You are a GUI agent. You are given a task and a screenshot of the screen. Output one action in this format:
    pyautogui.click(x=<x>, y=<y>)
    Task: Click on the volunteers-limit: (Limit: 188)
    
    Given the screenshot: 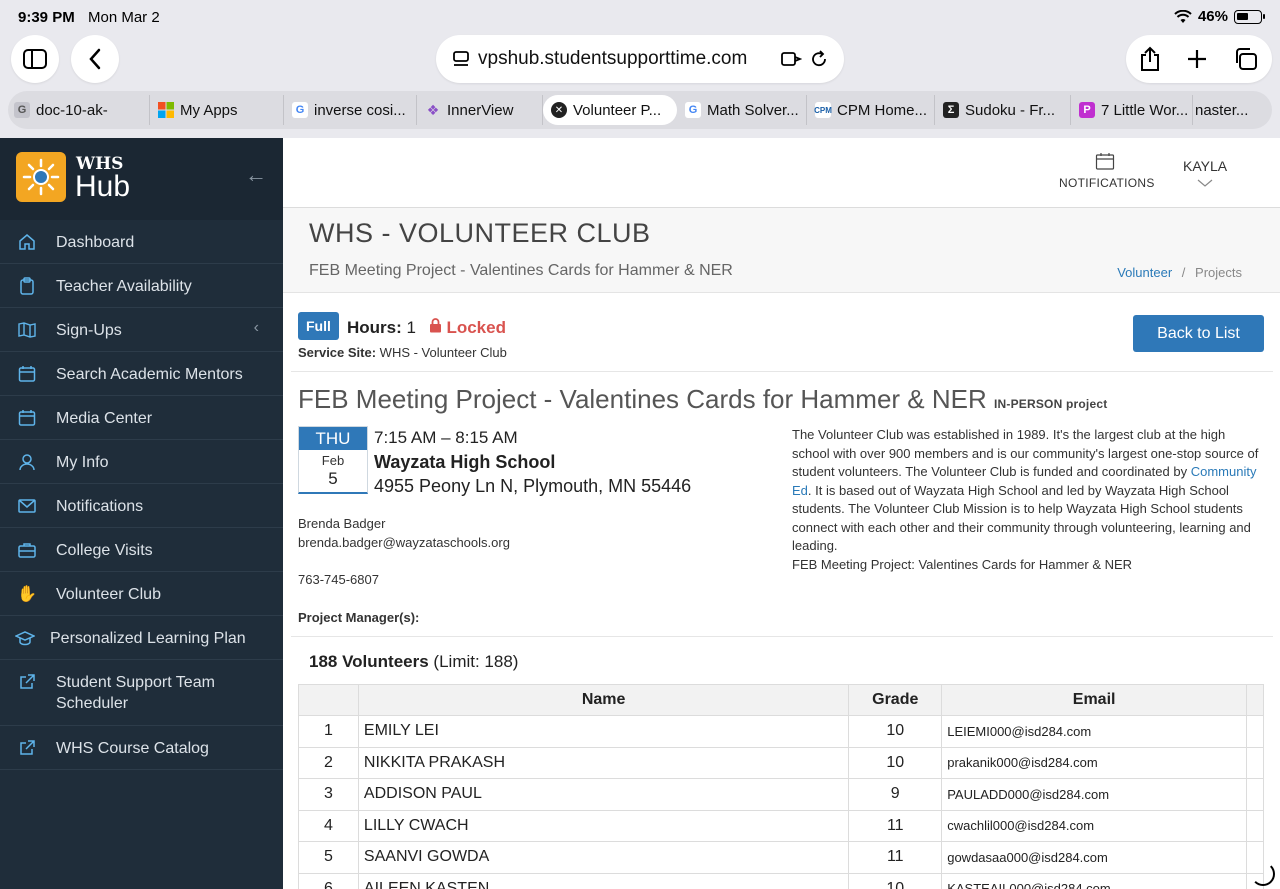 What is the action you would take?
    pyautogui.click(x=476, y=661)
    